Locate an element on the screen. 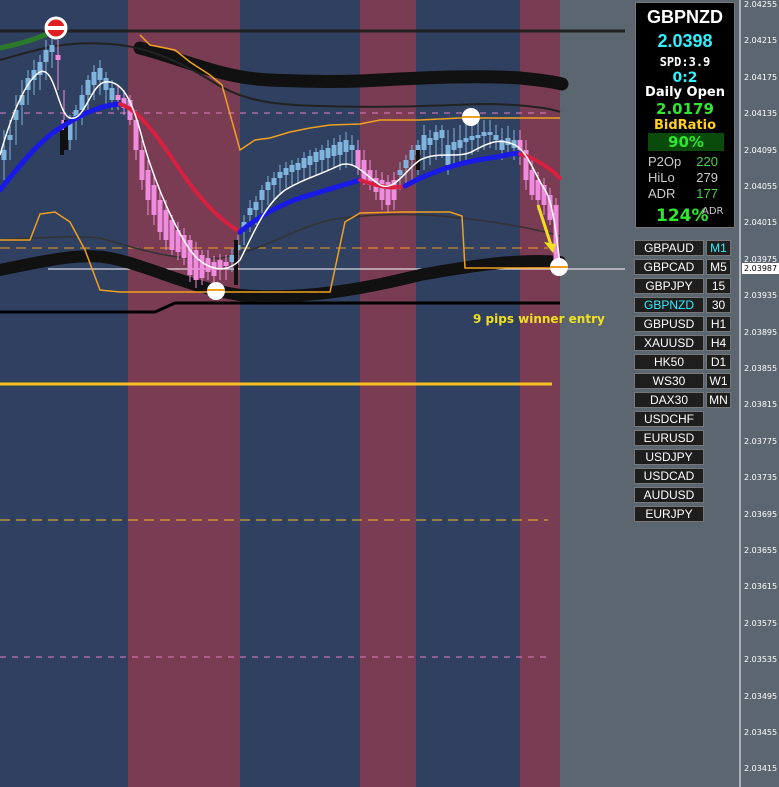  symbol-button-ws30: WS30 is located at coordinates (669, 381).